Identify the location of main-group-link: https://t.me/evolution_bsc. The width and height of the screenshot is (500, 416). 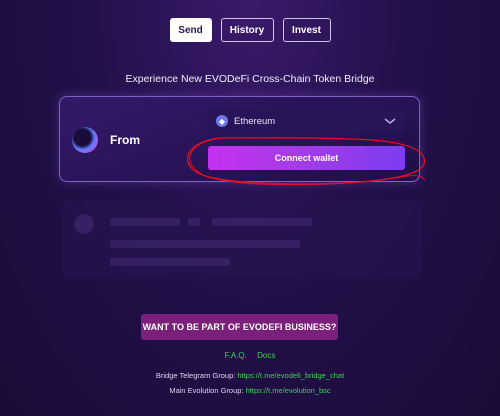
(288, 390).